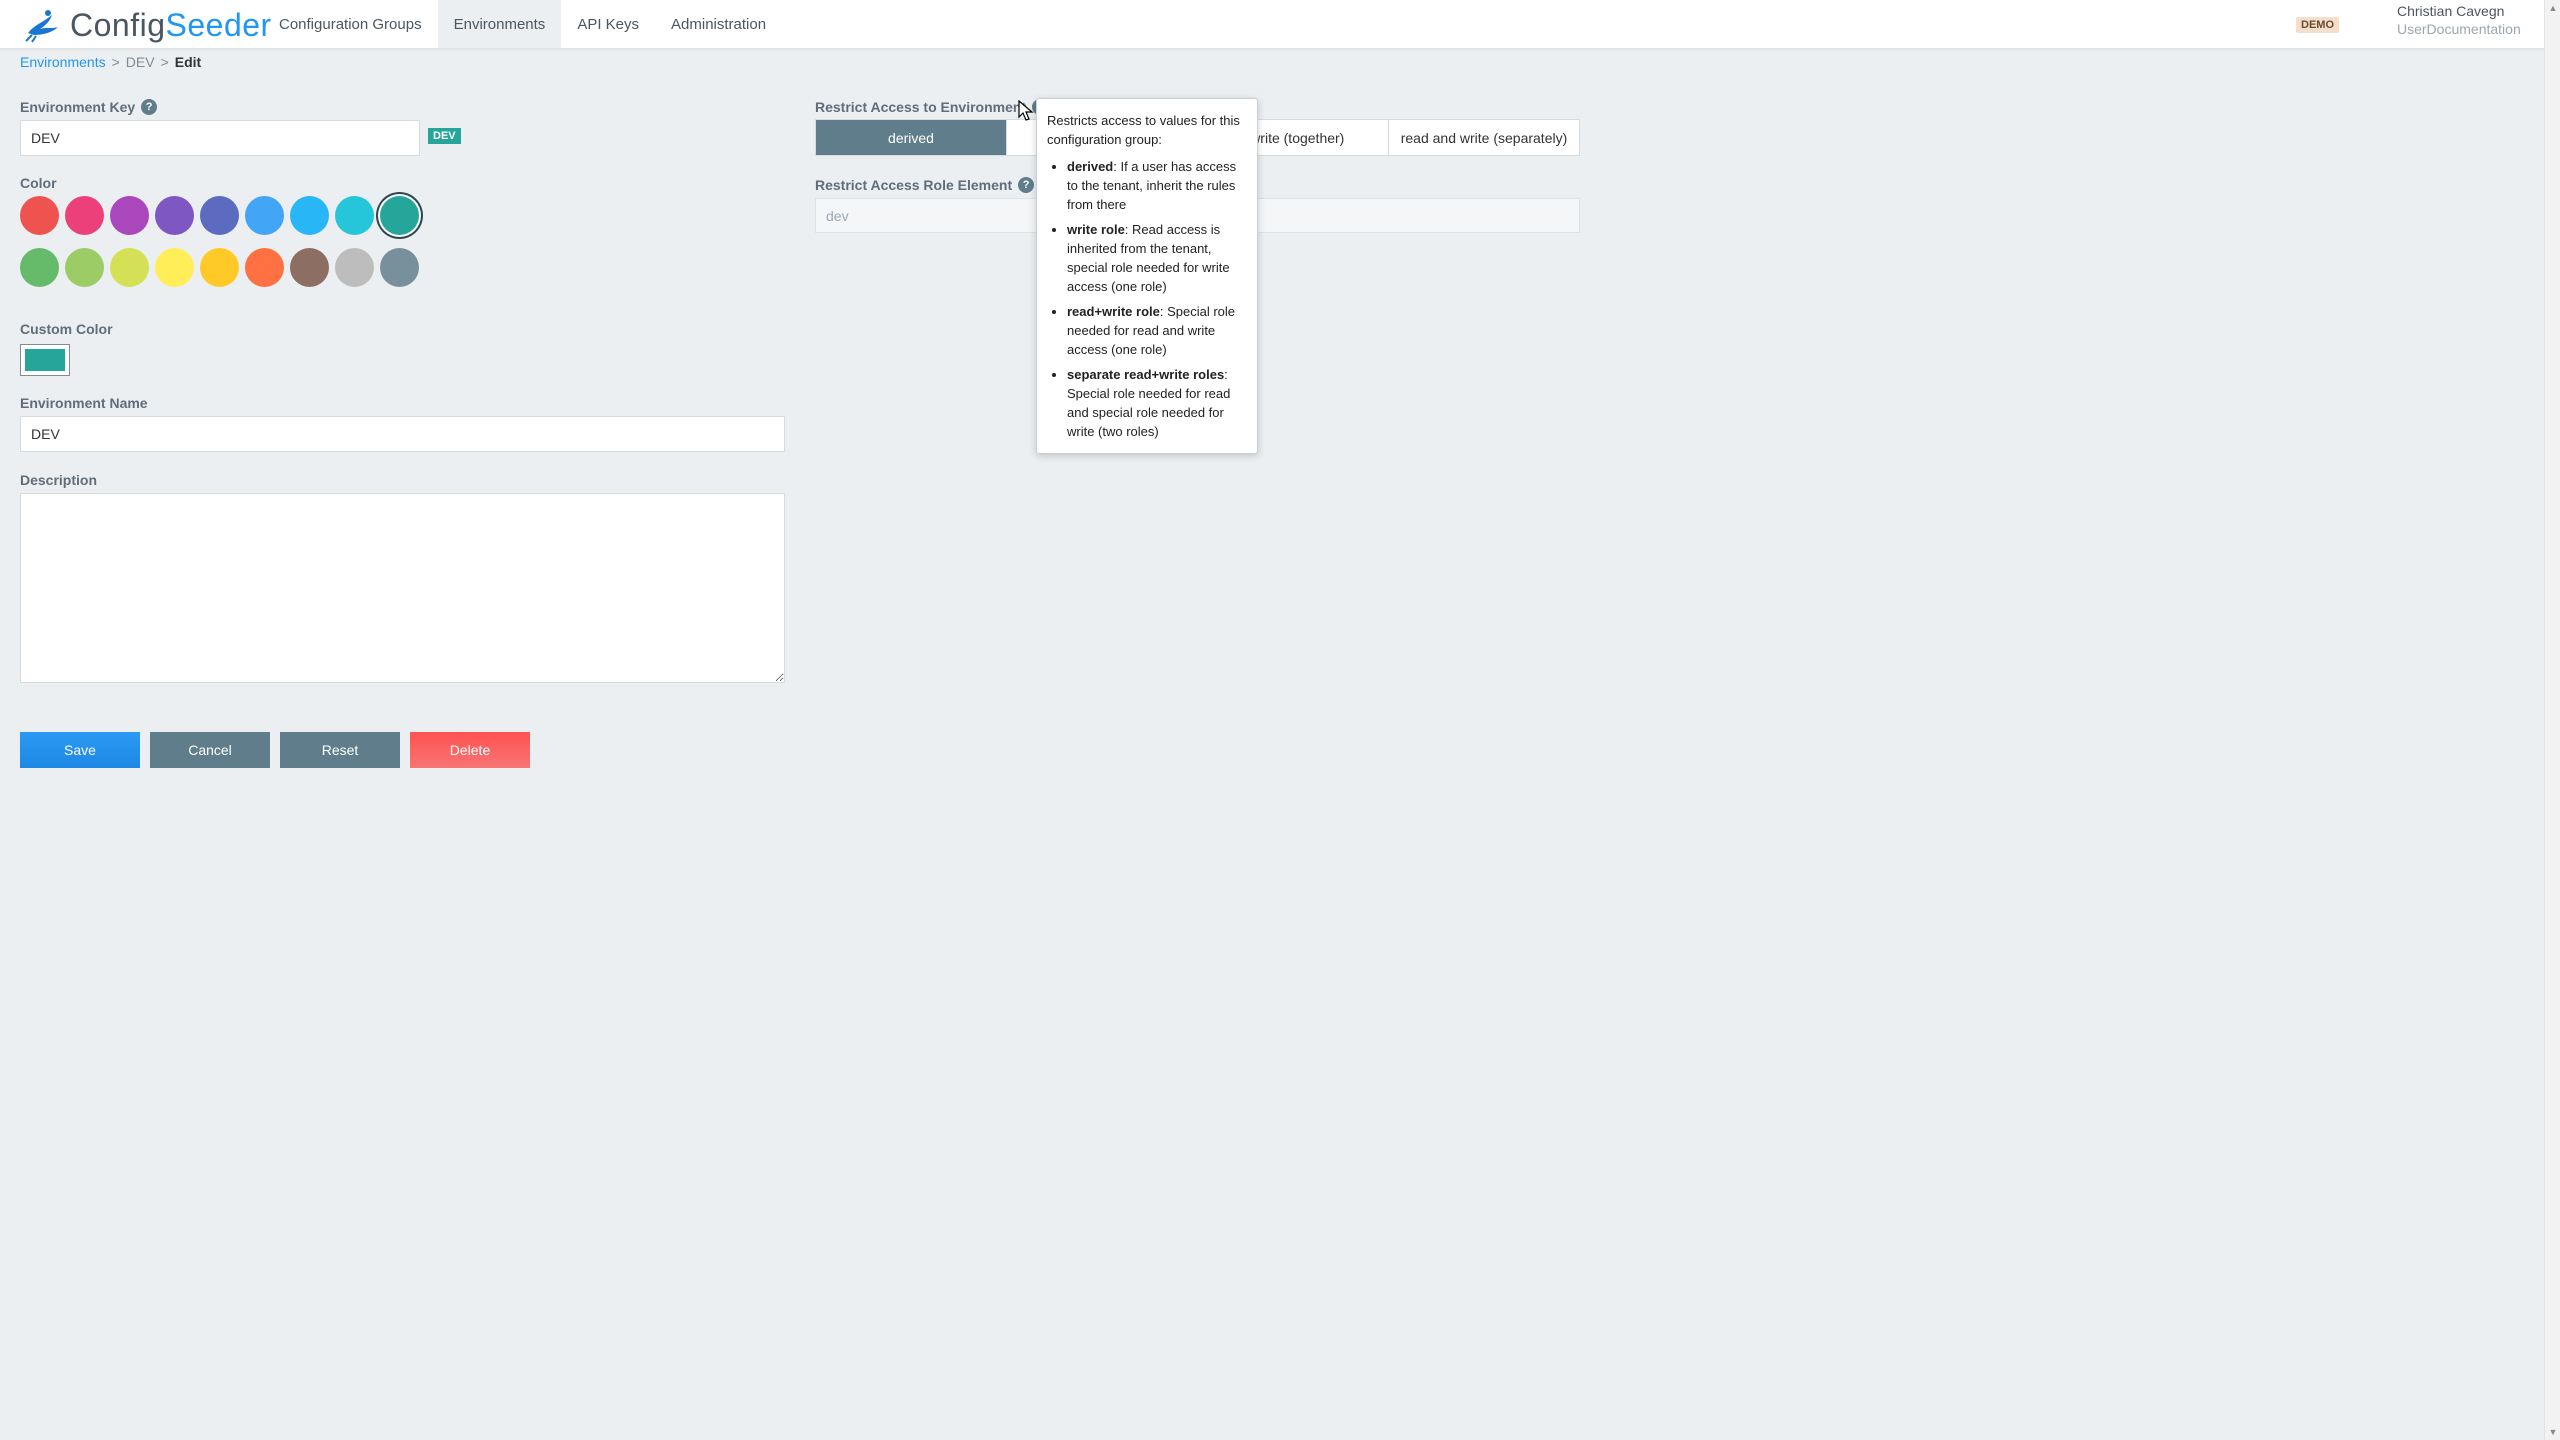  Describe the element at coordinates (444, 136) in the screenshot. I see `env-key-badge: DEV` at that location.